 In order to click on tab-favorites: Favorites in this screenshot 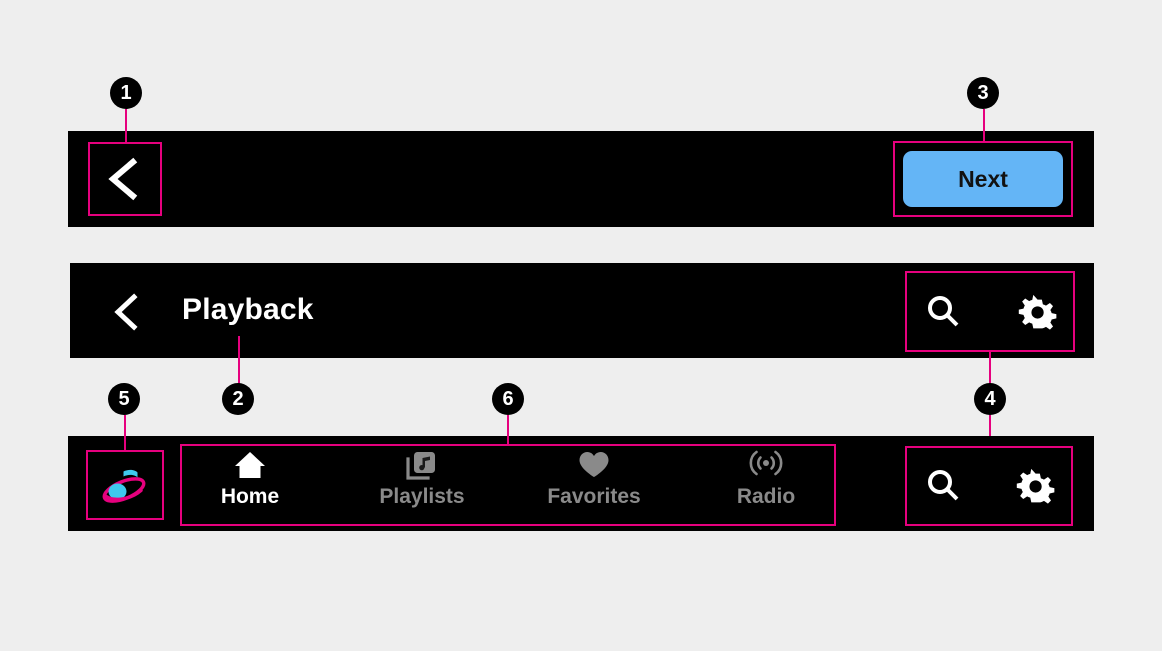, I will do `click(594, 484)`.